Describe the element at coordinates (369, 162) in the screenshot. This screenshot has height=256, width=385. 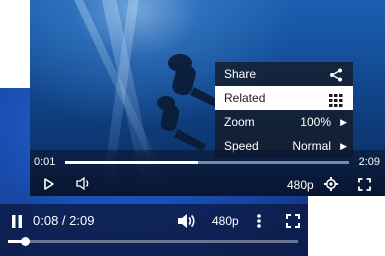
I see `time-total: 2:09` at that location.